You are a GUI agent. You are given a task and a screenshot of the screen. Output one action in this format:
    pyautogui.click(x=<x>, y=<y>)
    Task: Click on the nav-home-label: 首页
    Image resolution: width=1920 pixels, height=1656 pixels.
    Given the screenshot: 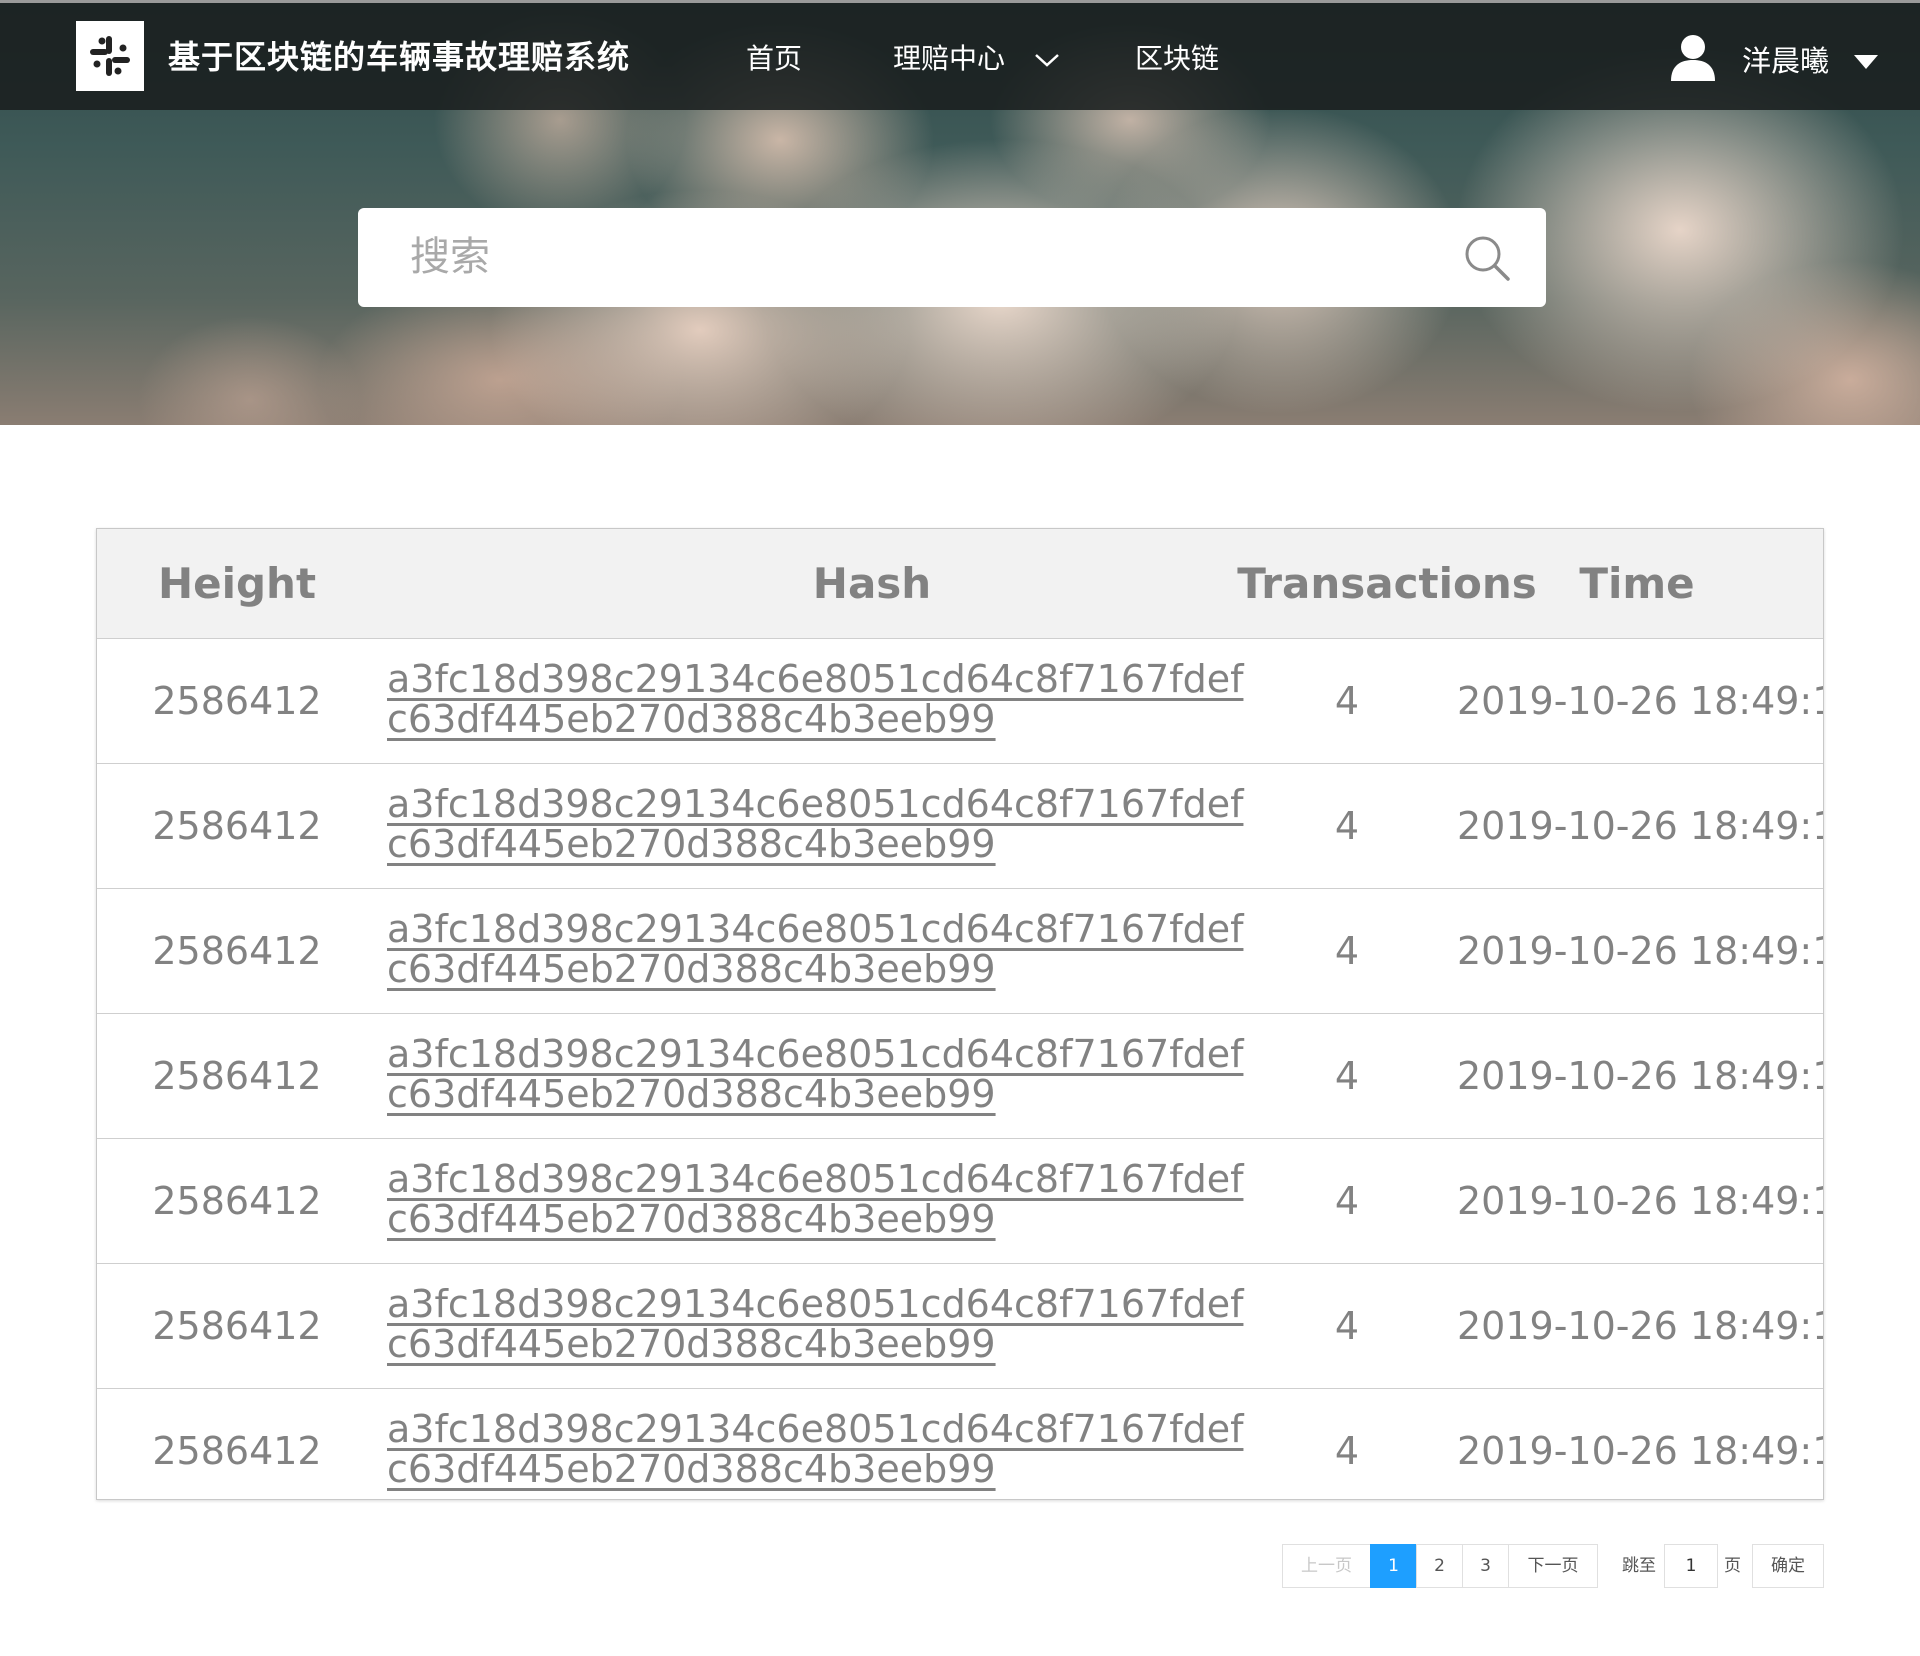 What is the action you would take?
    pyautogui.click(x=774, y=58)
    